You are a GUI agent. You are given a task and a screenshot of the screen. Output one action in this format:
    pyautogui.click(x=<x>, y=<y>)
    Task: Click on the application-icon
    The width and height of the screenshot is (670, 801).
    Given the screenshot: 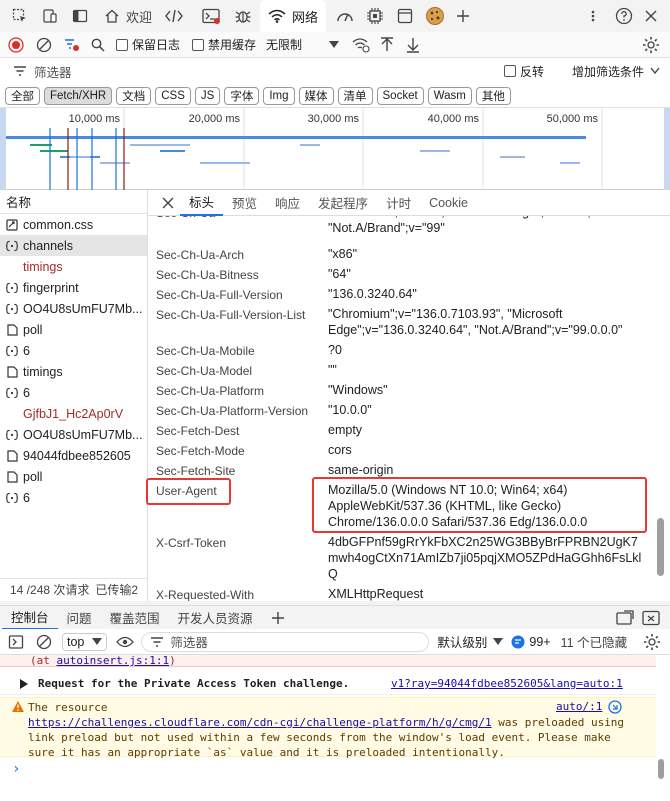 What is the action you would take?
    pyautogui.click(x=405, y=16)
    